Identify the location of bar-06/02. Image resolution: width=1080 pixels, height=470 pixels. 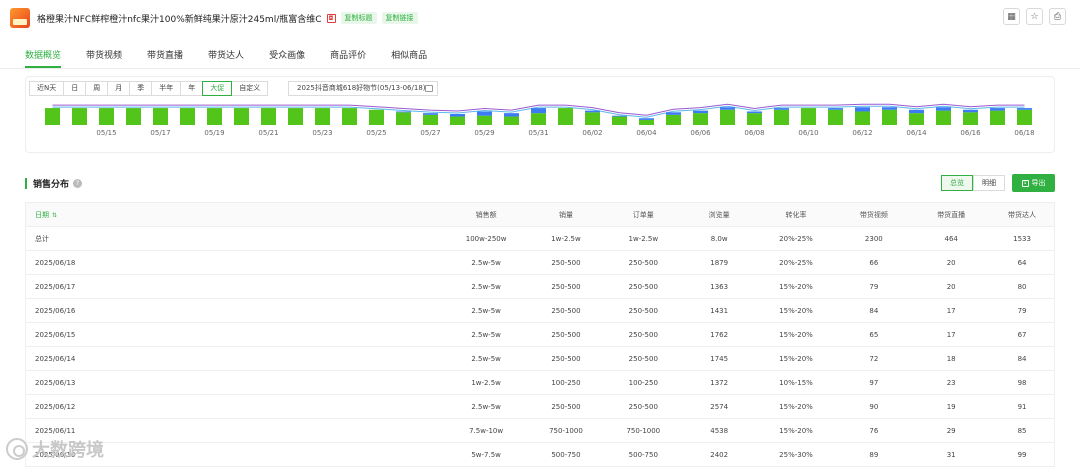
(592, 118).